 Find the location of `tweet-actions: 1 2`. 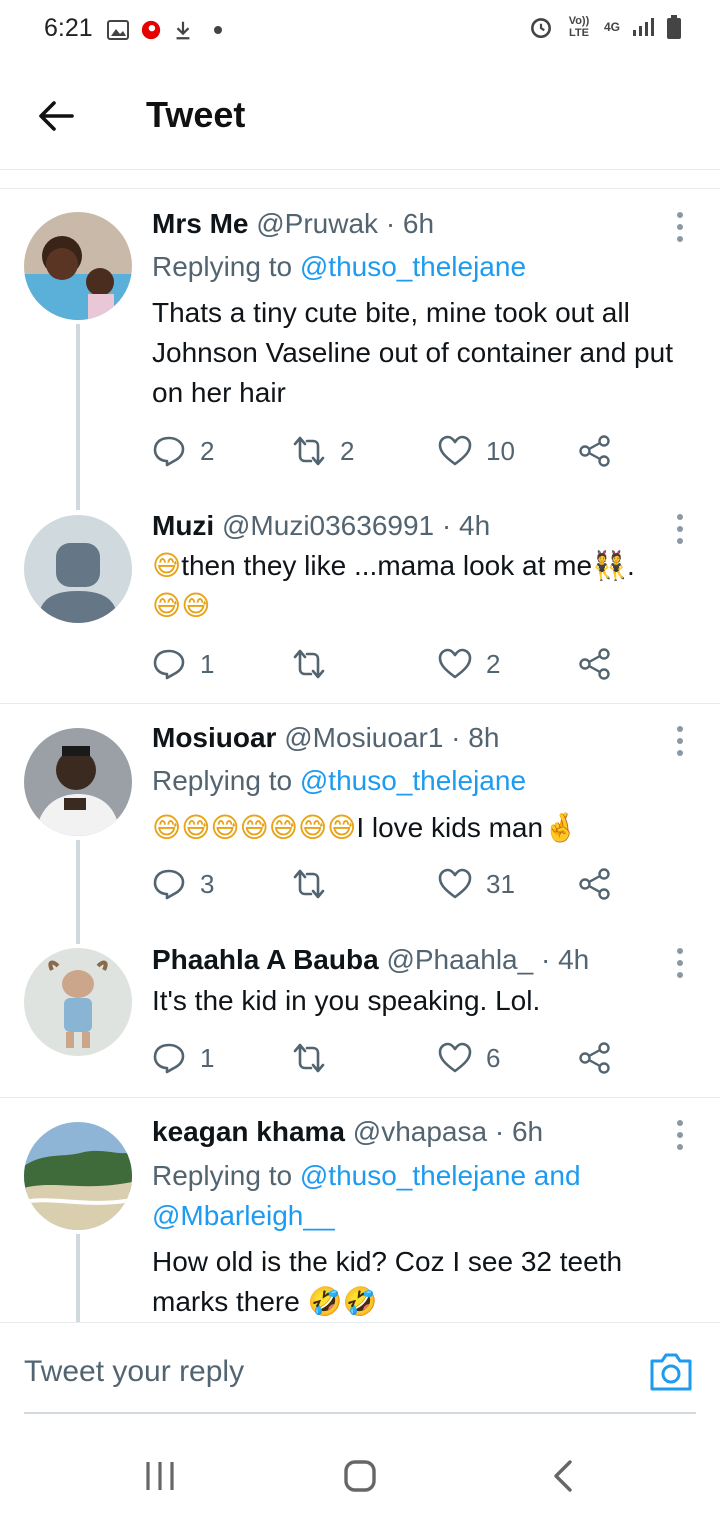

tweet-actions: 1 2 is located at coordinates (402, 664).